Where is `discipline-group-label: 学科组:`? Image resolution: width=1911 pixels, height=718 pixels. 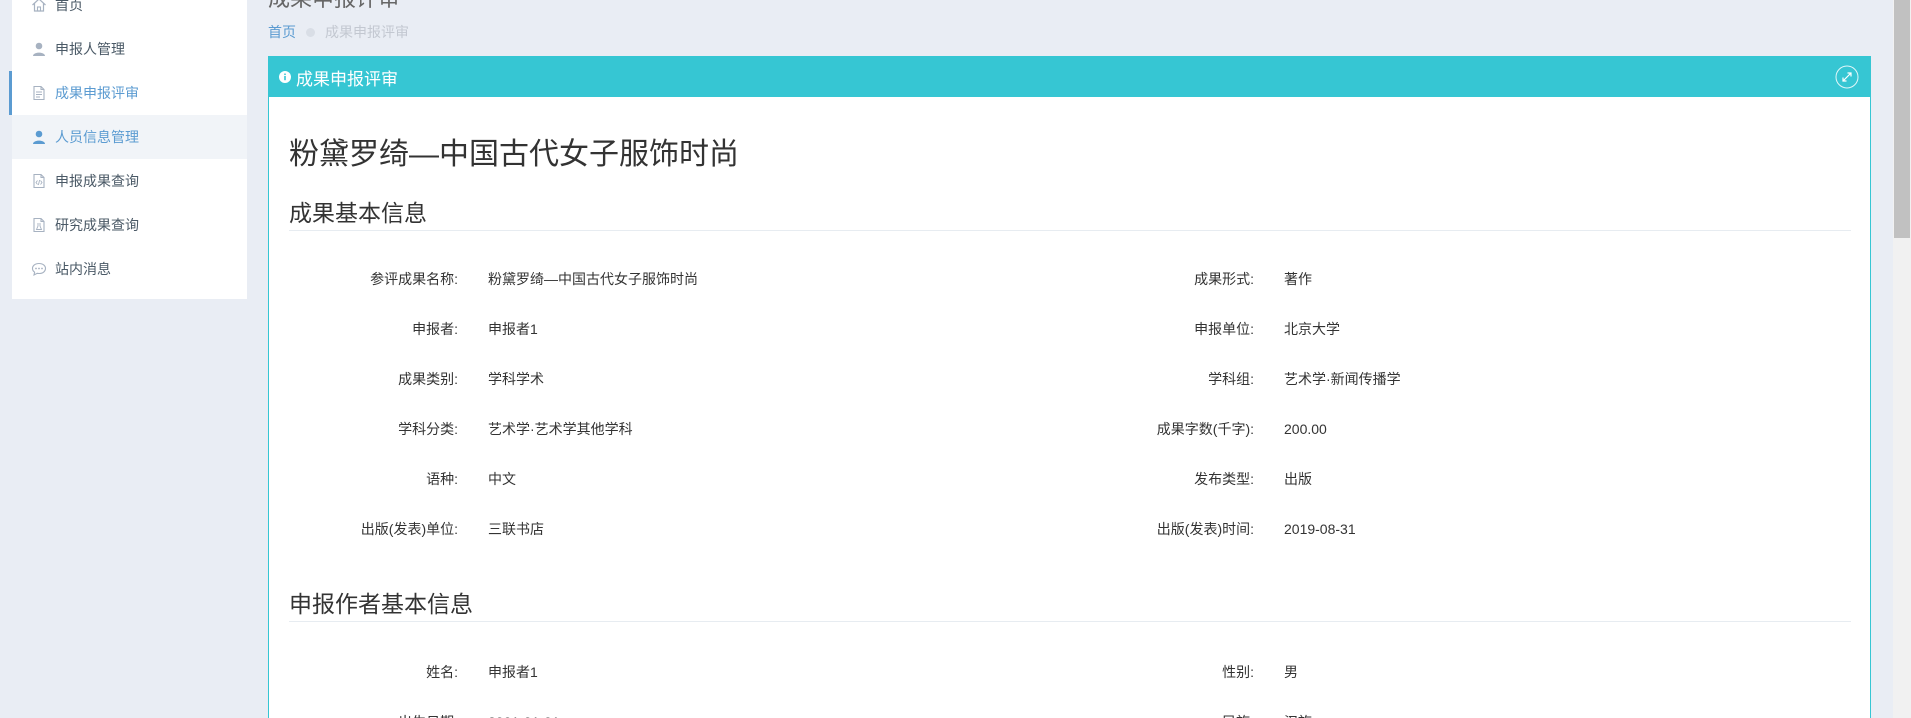
discipline-group-label: 学科组: is located at coordinates (1231, 379).